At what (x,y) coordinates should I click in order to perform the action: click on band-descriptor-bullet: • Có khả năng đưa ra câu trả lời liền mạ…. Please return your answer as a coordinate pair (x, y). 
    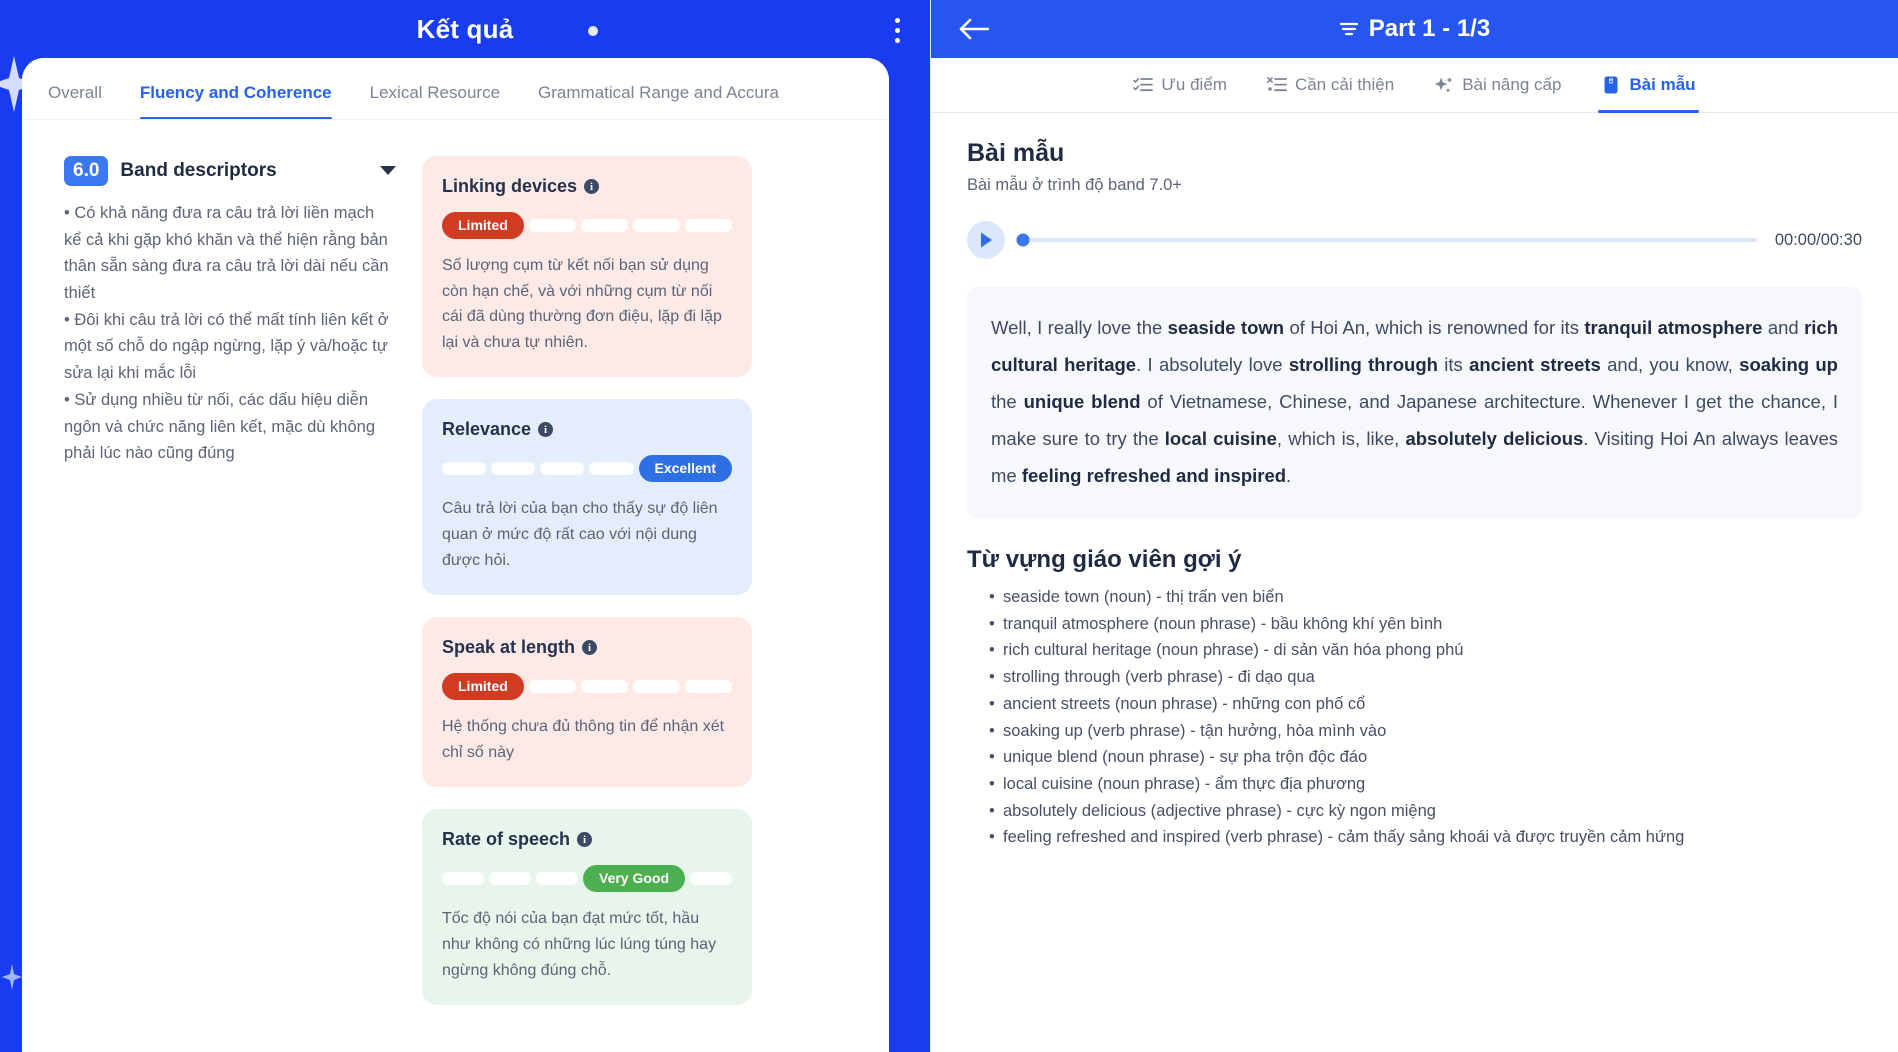
    Looking at the image, I should click on (226, 252).